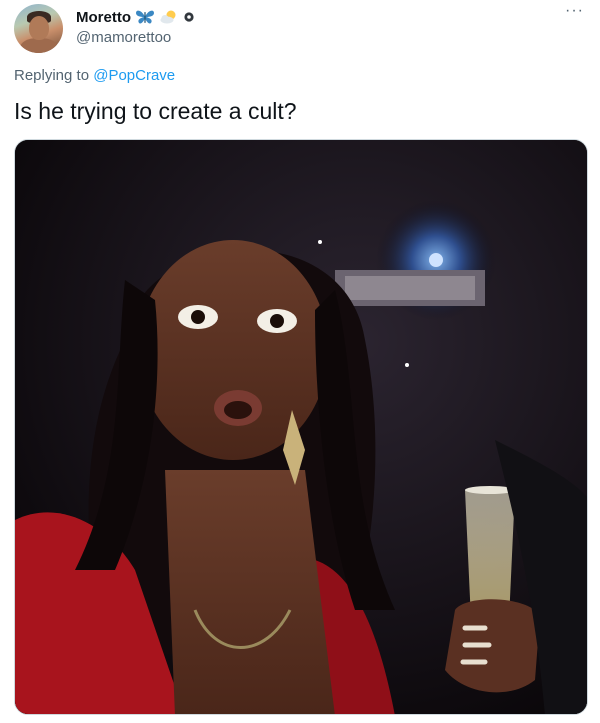 Image resolution: width=600 pixels, height=723 pixels. I want to click on user-handle: @mamorettoo, so click(135, 37).